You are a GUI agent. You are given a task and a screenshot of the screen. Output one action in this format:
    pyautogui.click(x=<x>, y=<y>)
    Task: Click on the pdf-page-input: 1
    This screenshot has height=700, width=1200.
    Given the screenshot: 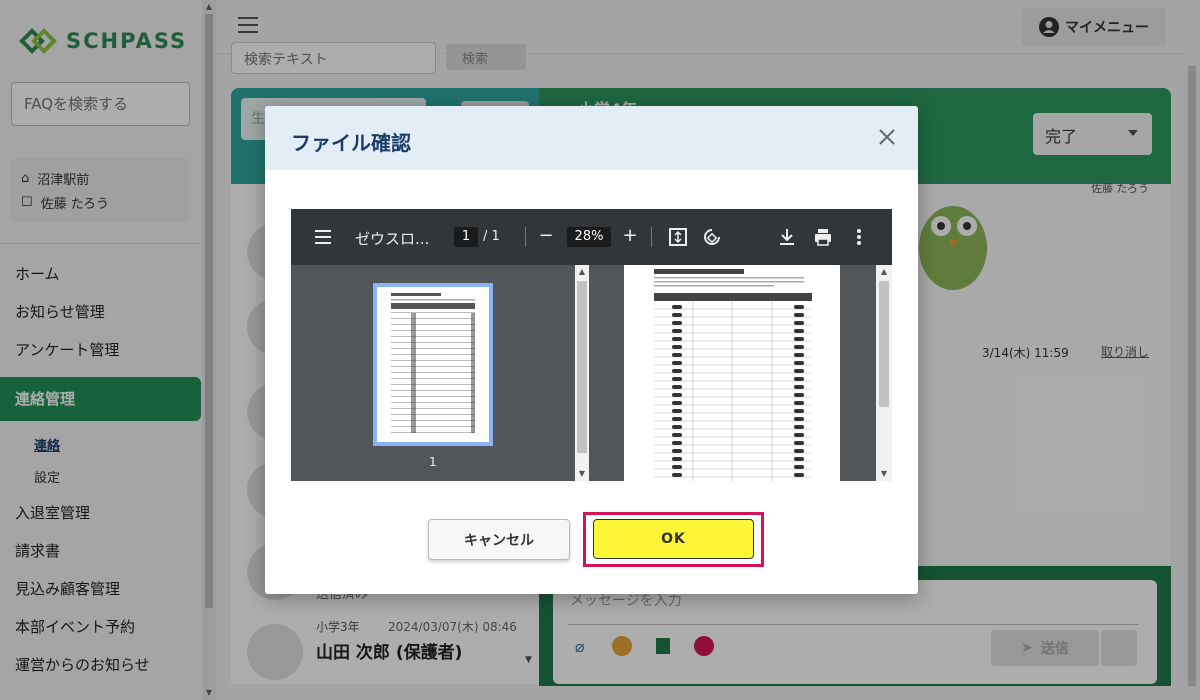 What is the action you would take?
    pyautogui.click(x=466, y=237)
    